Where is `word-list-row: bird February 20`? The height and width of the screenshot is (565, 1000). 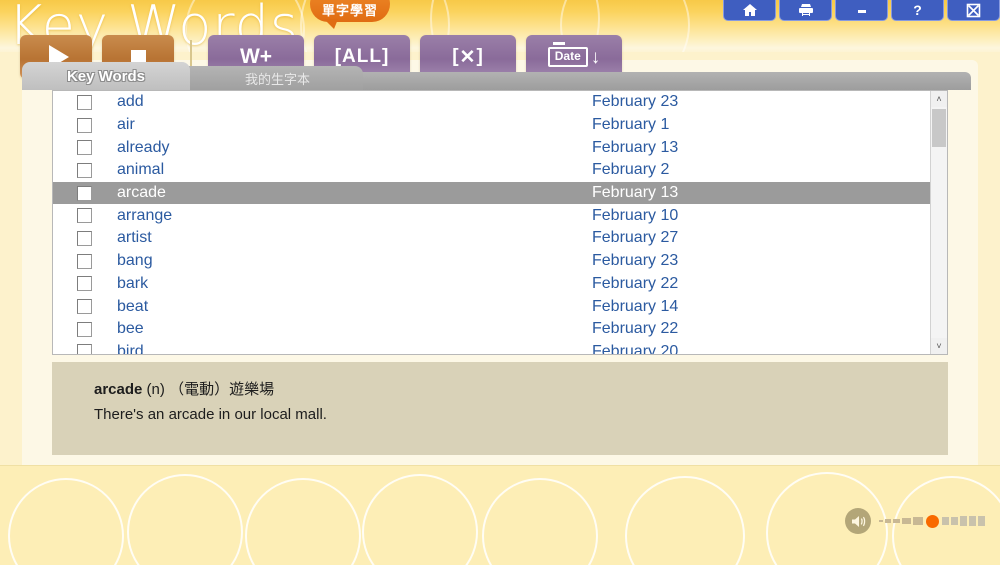
word-list-row: bird February 20 is located at coordinates (491, 347).